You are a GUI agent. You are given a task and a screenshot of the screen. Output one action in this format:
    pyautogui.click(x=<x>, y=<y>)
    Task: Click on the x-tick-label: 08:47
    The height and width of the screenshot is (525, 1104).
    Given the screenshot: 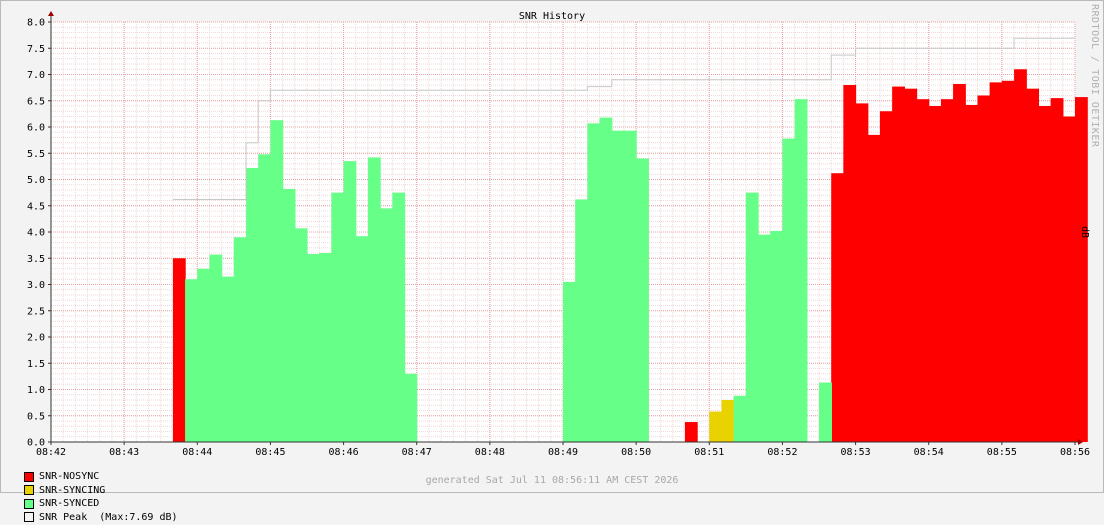 What is the action you would take?
    pyautogui.click(x=417, y=452)
    